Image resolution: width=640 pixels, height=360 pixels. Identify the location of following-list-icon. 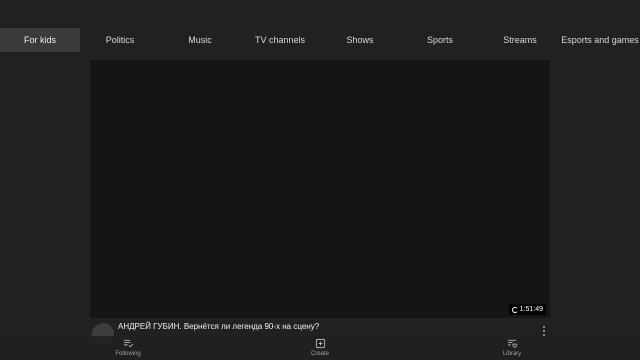
(128, 343).